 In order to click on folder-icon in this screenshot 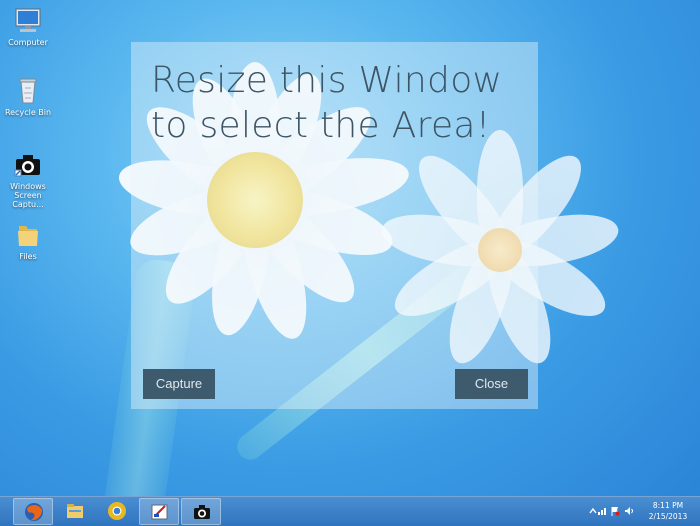, I will do `click(28, 236)`.